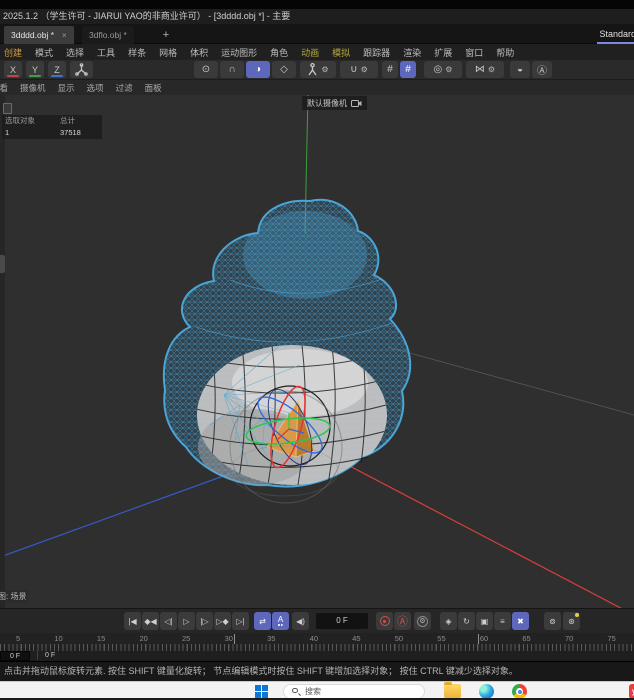 Image resolution: width=634 pixels, height=700 pixels. Describe the element at coordinates (466, 621) in the screenshot. I see `record-rotation-button: ↻` at that location.